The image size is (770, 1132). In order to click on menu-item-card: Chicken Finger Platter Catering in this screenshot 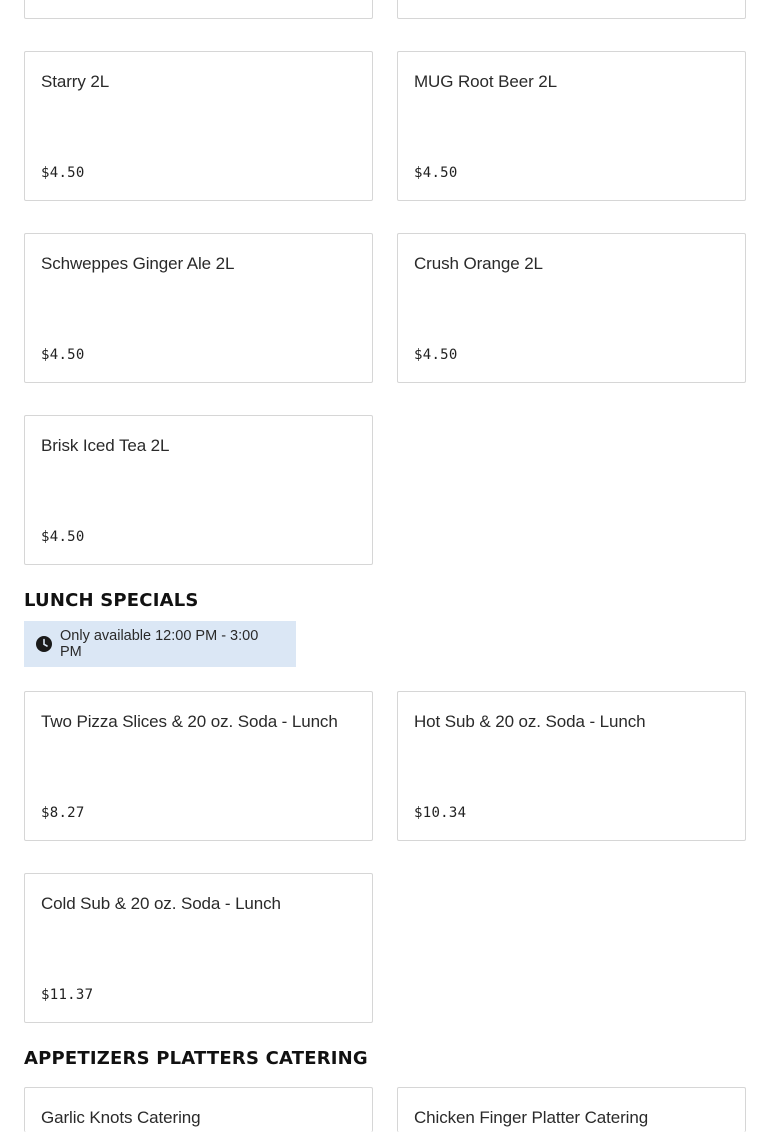, I will do `click(571, 1109)`.